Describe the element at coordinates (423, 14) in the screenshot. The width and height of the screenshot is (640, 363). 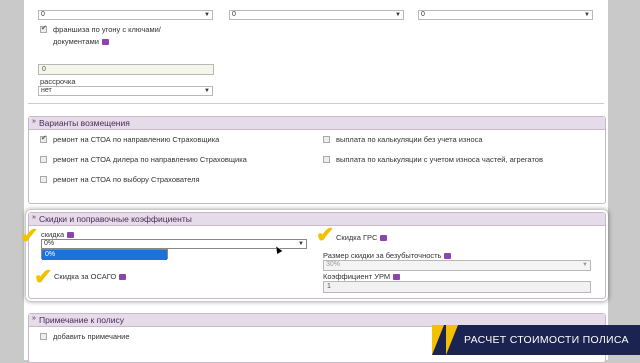
I see `top-select-3-value: 0` at that location.